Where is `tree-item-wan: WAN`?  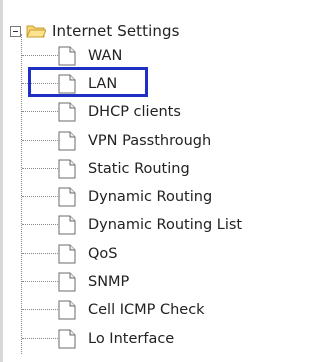
tree-item-wan: WAN is located at coordinates (90, 55).